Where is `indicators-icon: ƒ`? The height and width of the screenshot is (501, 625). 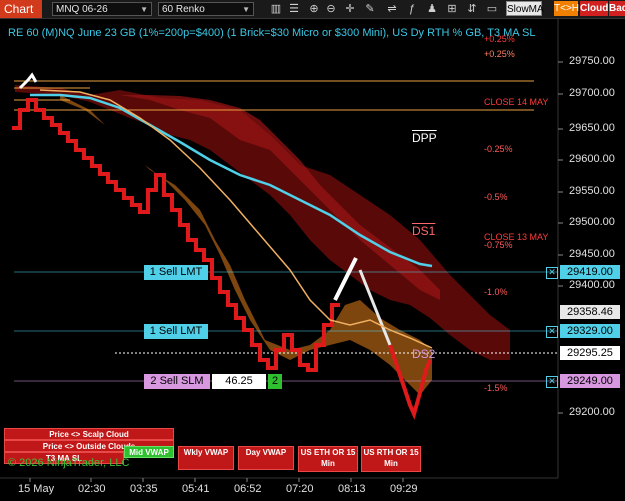 indicators-icon: ƒ is located at coordinates (412, 9).